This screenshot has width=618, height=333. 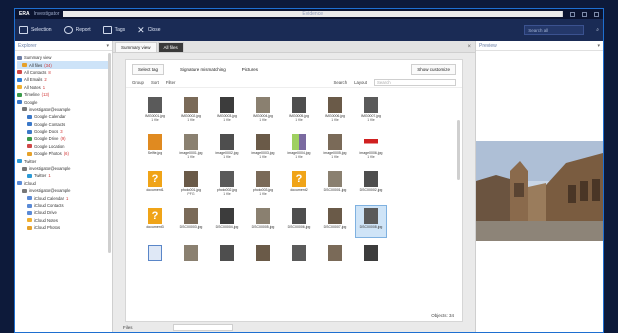 I want to click on tree-node: iCloud Contacts, so click(x=63, y=205).